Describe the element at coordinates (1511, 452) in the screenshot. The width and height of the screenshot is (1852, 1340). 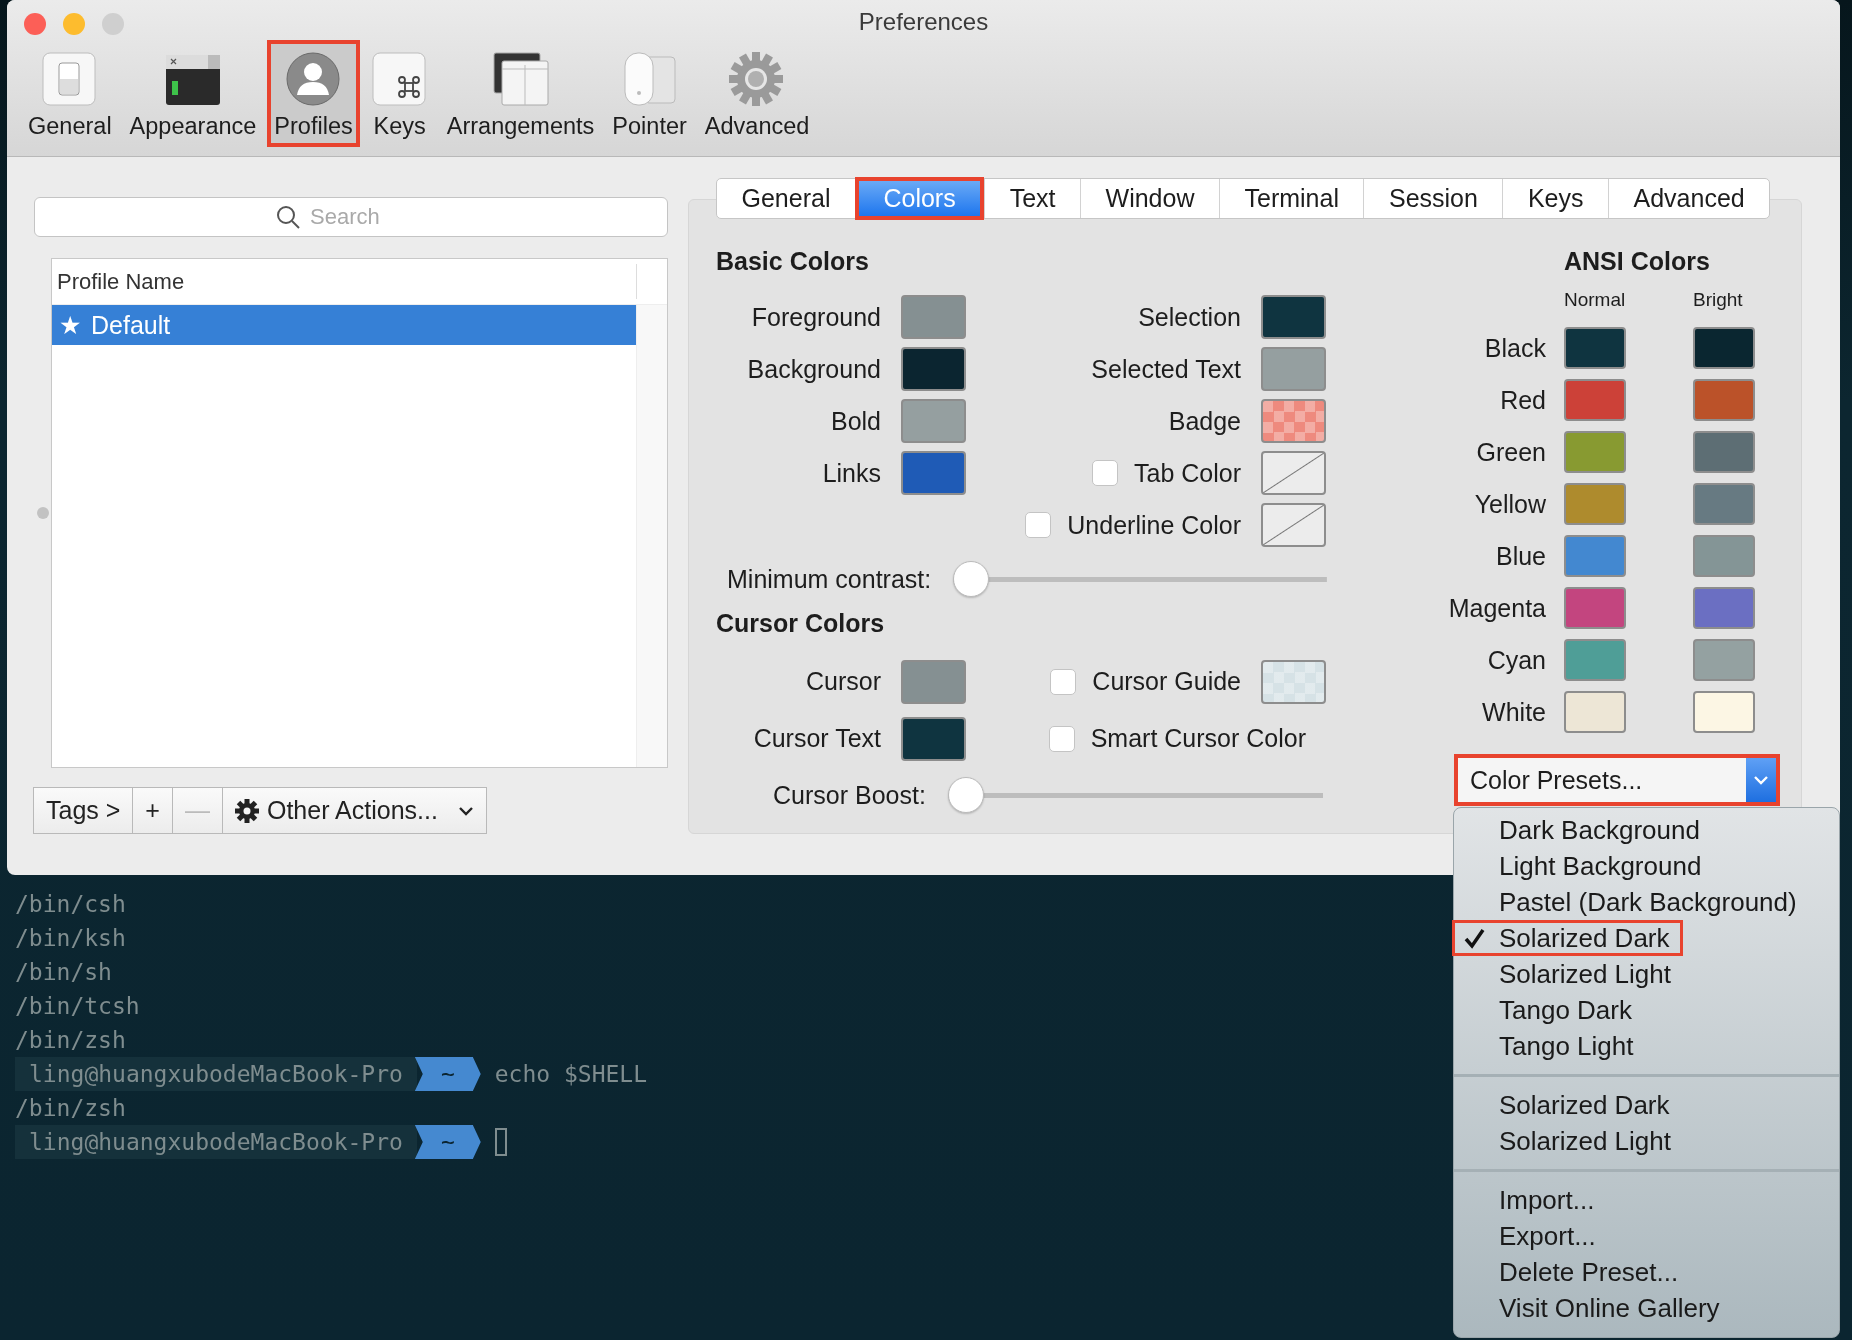
I see `color-label: Green` at that location.